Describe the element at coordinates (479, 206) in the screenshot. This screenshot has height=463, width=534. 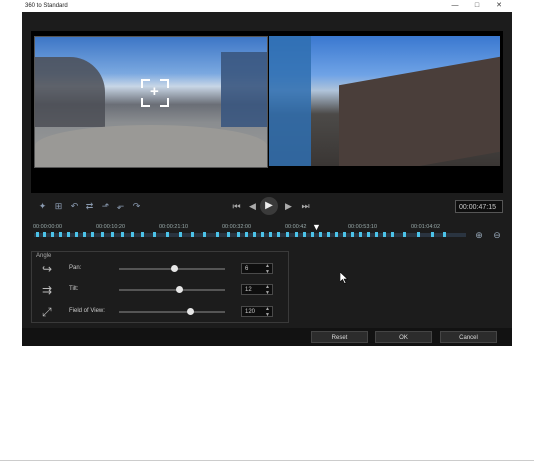
I see `timecode-field: 00:00:47:15` at that location.